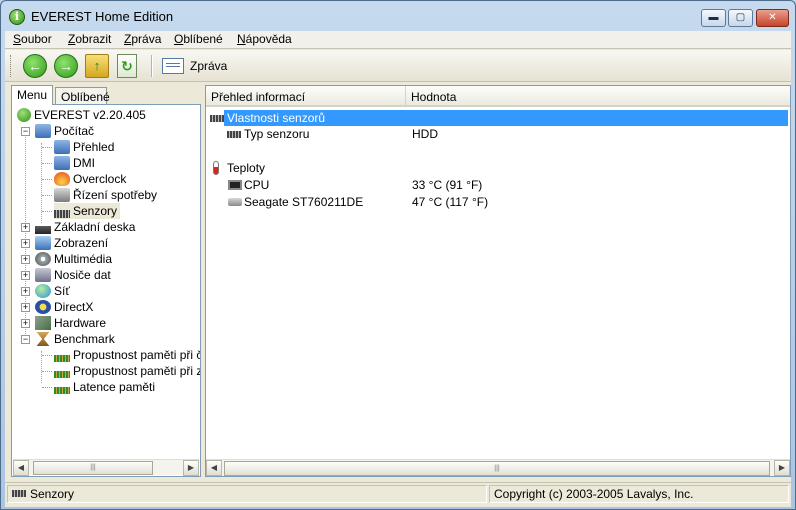 The width and height of the screenshot is (796, 510). I want to click on tree-item-senzory: Senzory, so click(87, 211).